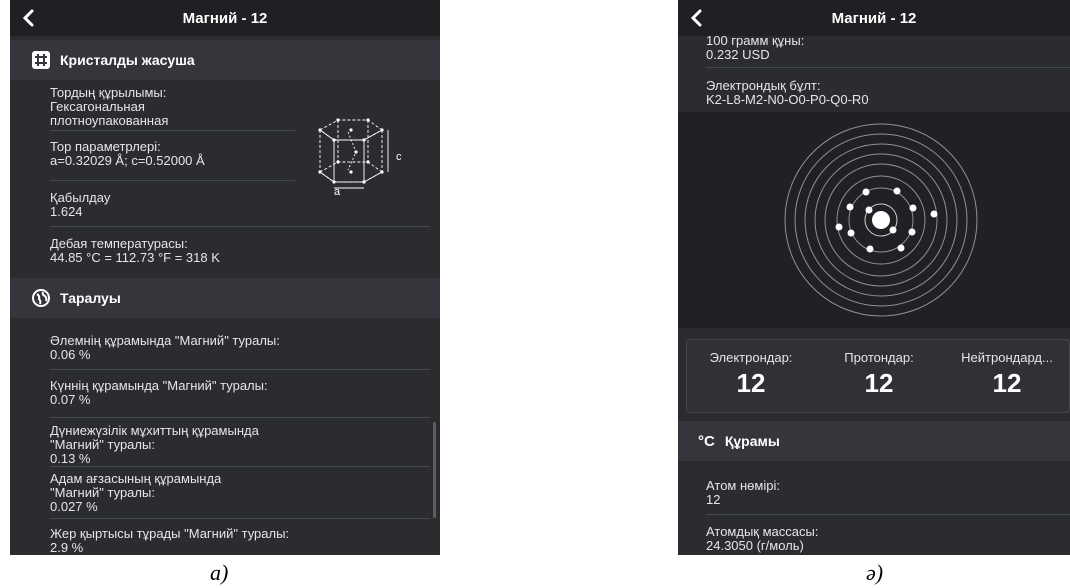 The width and height of the screenshot is (1070, 588). What do you see at coordinates (755, 40) in the screenshot?
I see `item-label: 100 грамм құны:` at bounding box center [755, 40].